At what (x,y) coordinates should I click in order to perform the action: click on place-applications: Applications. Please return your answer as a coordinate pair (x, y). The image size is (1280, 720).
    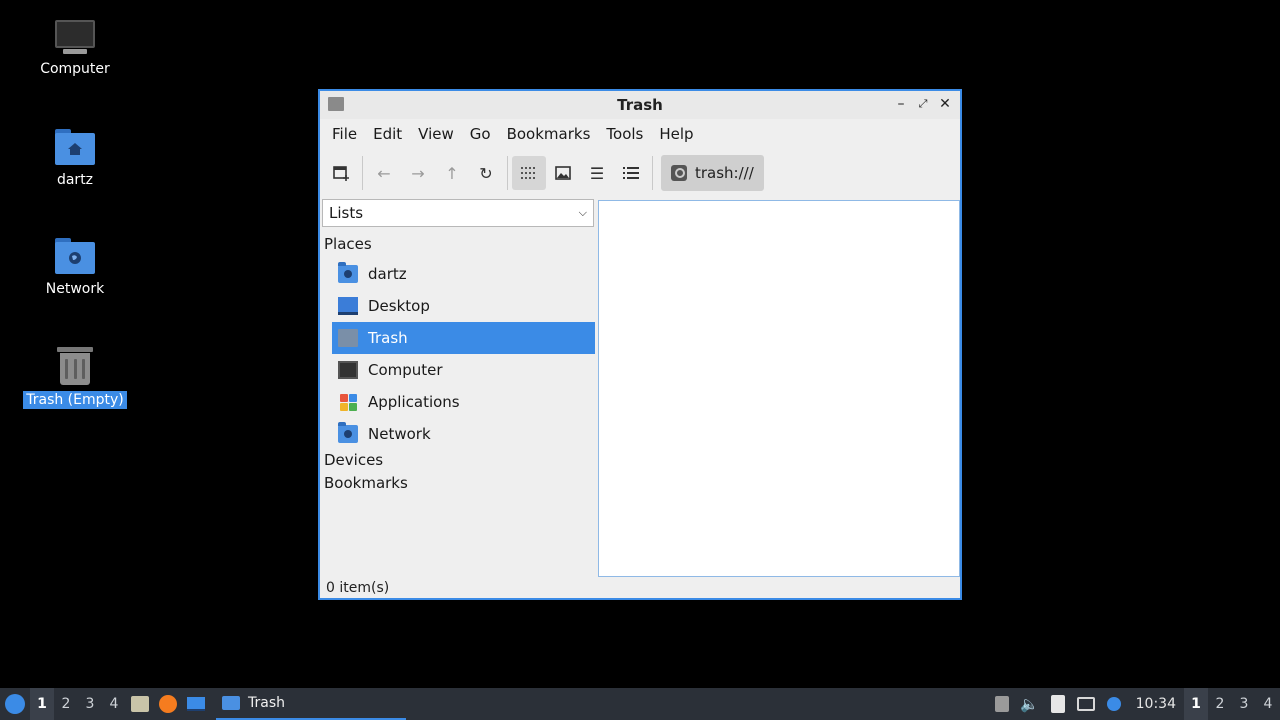
    Looking at the image, I should click on (463, 402).